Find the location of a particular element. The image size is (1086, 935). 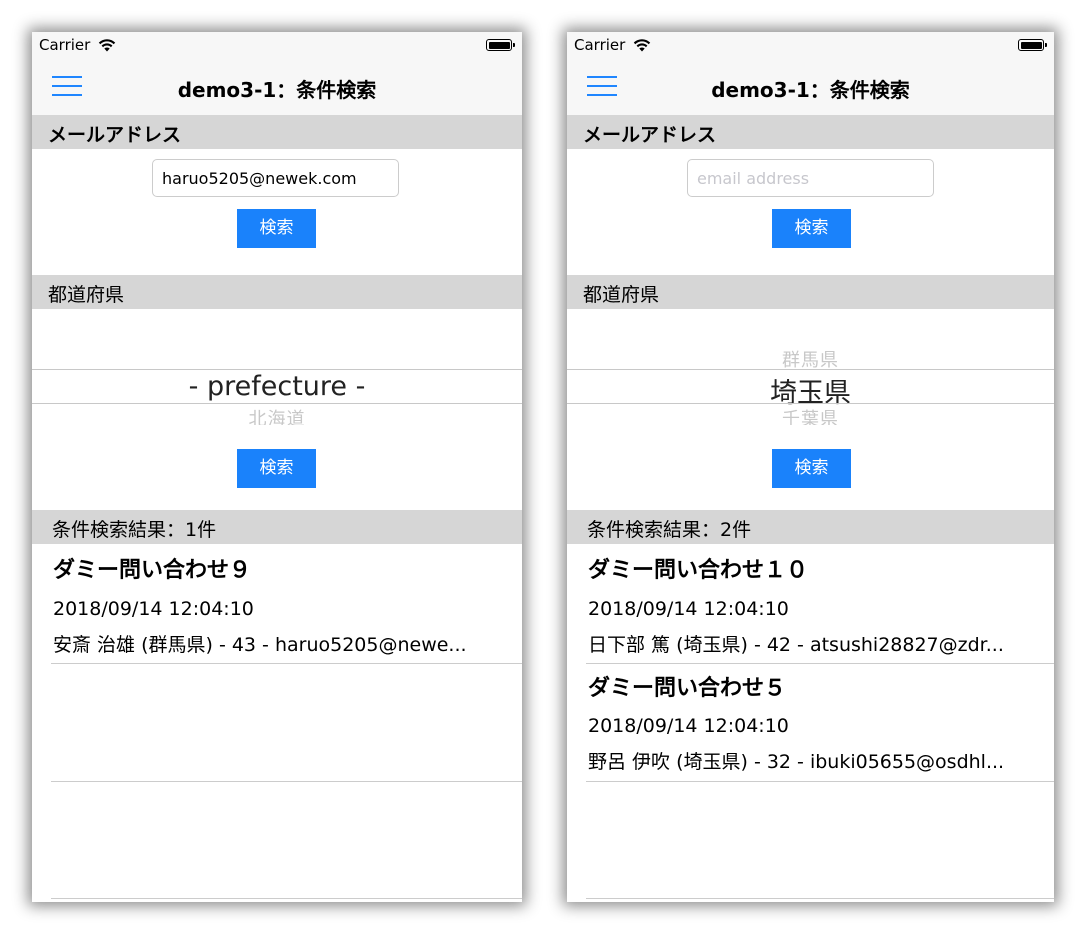

result-title: ダミー問い合わせ９ is located at coordinates (152, 570).